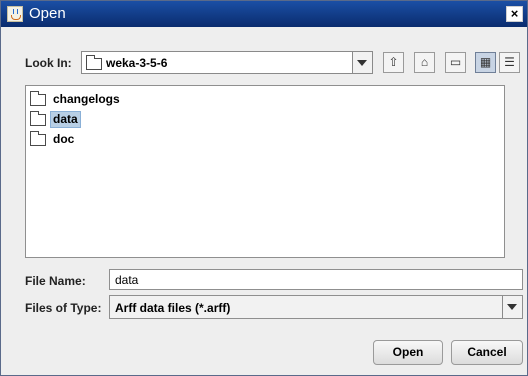 The width and height of the screenshot is (528, 376). Describe the element at coordinates (137, 63) in the screenshot. I see `look-in-value: weka-3-5-6` at that location.